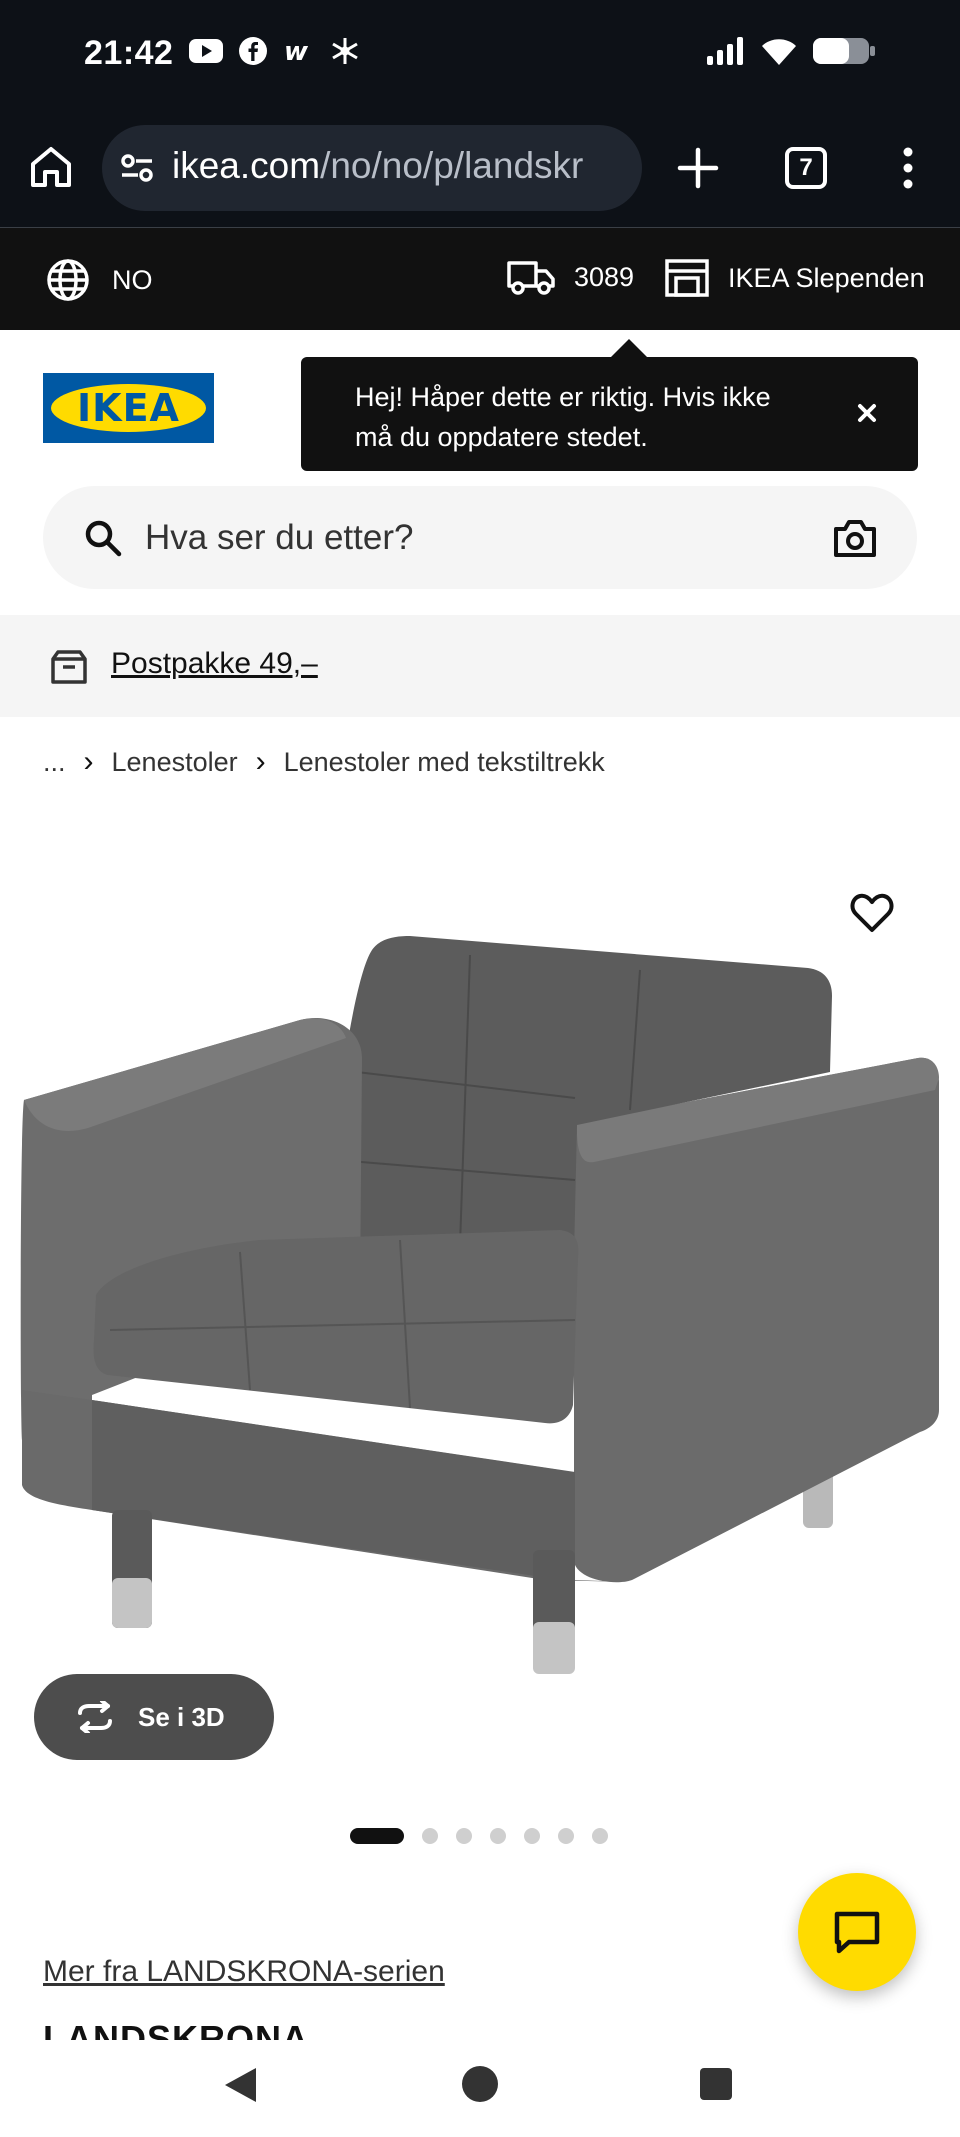 The width and height of the screenshot is (960, 2137). I want to click on search-input, so click(445, 538).